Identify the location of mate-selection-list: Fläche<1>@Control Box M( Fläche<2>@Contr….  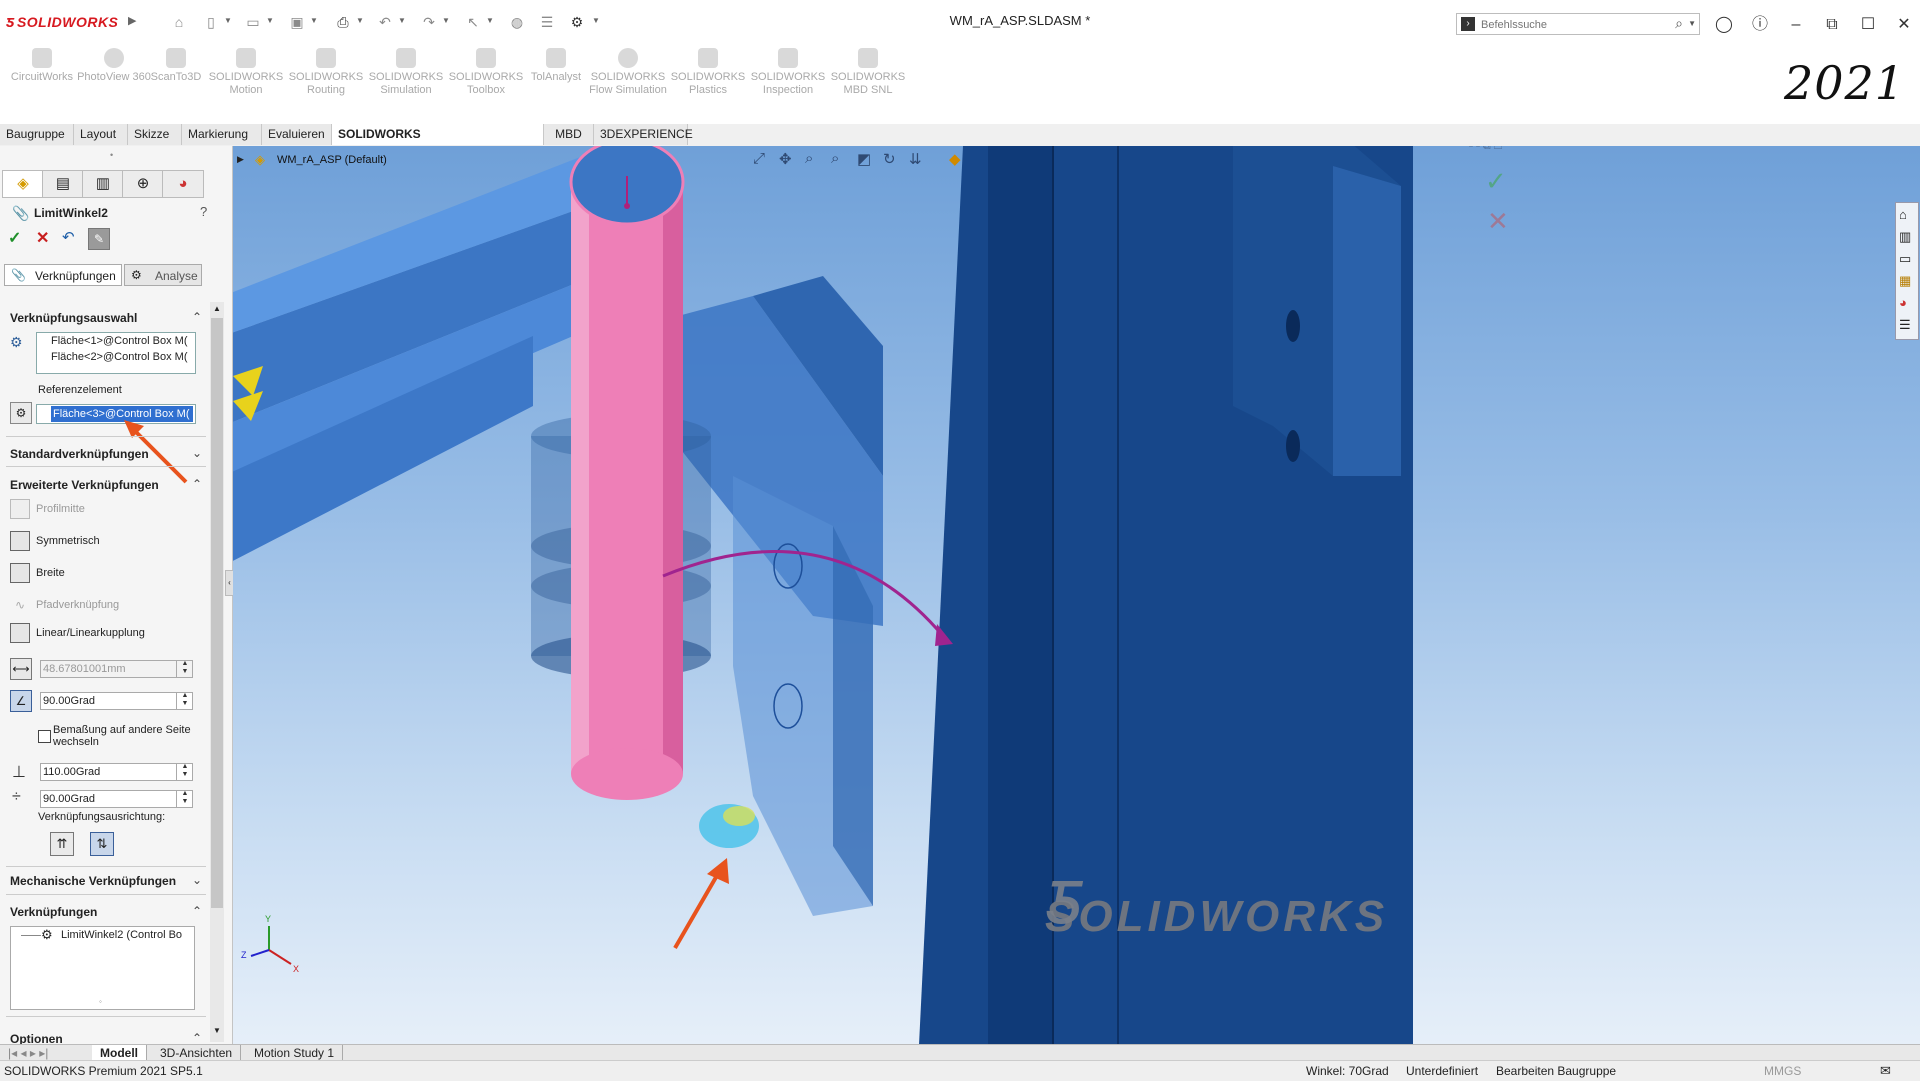
(116, 353).